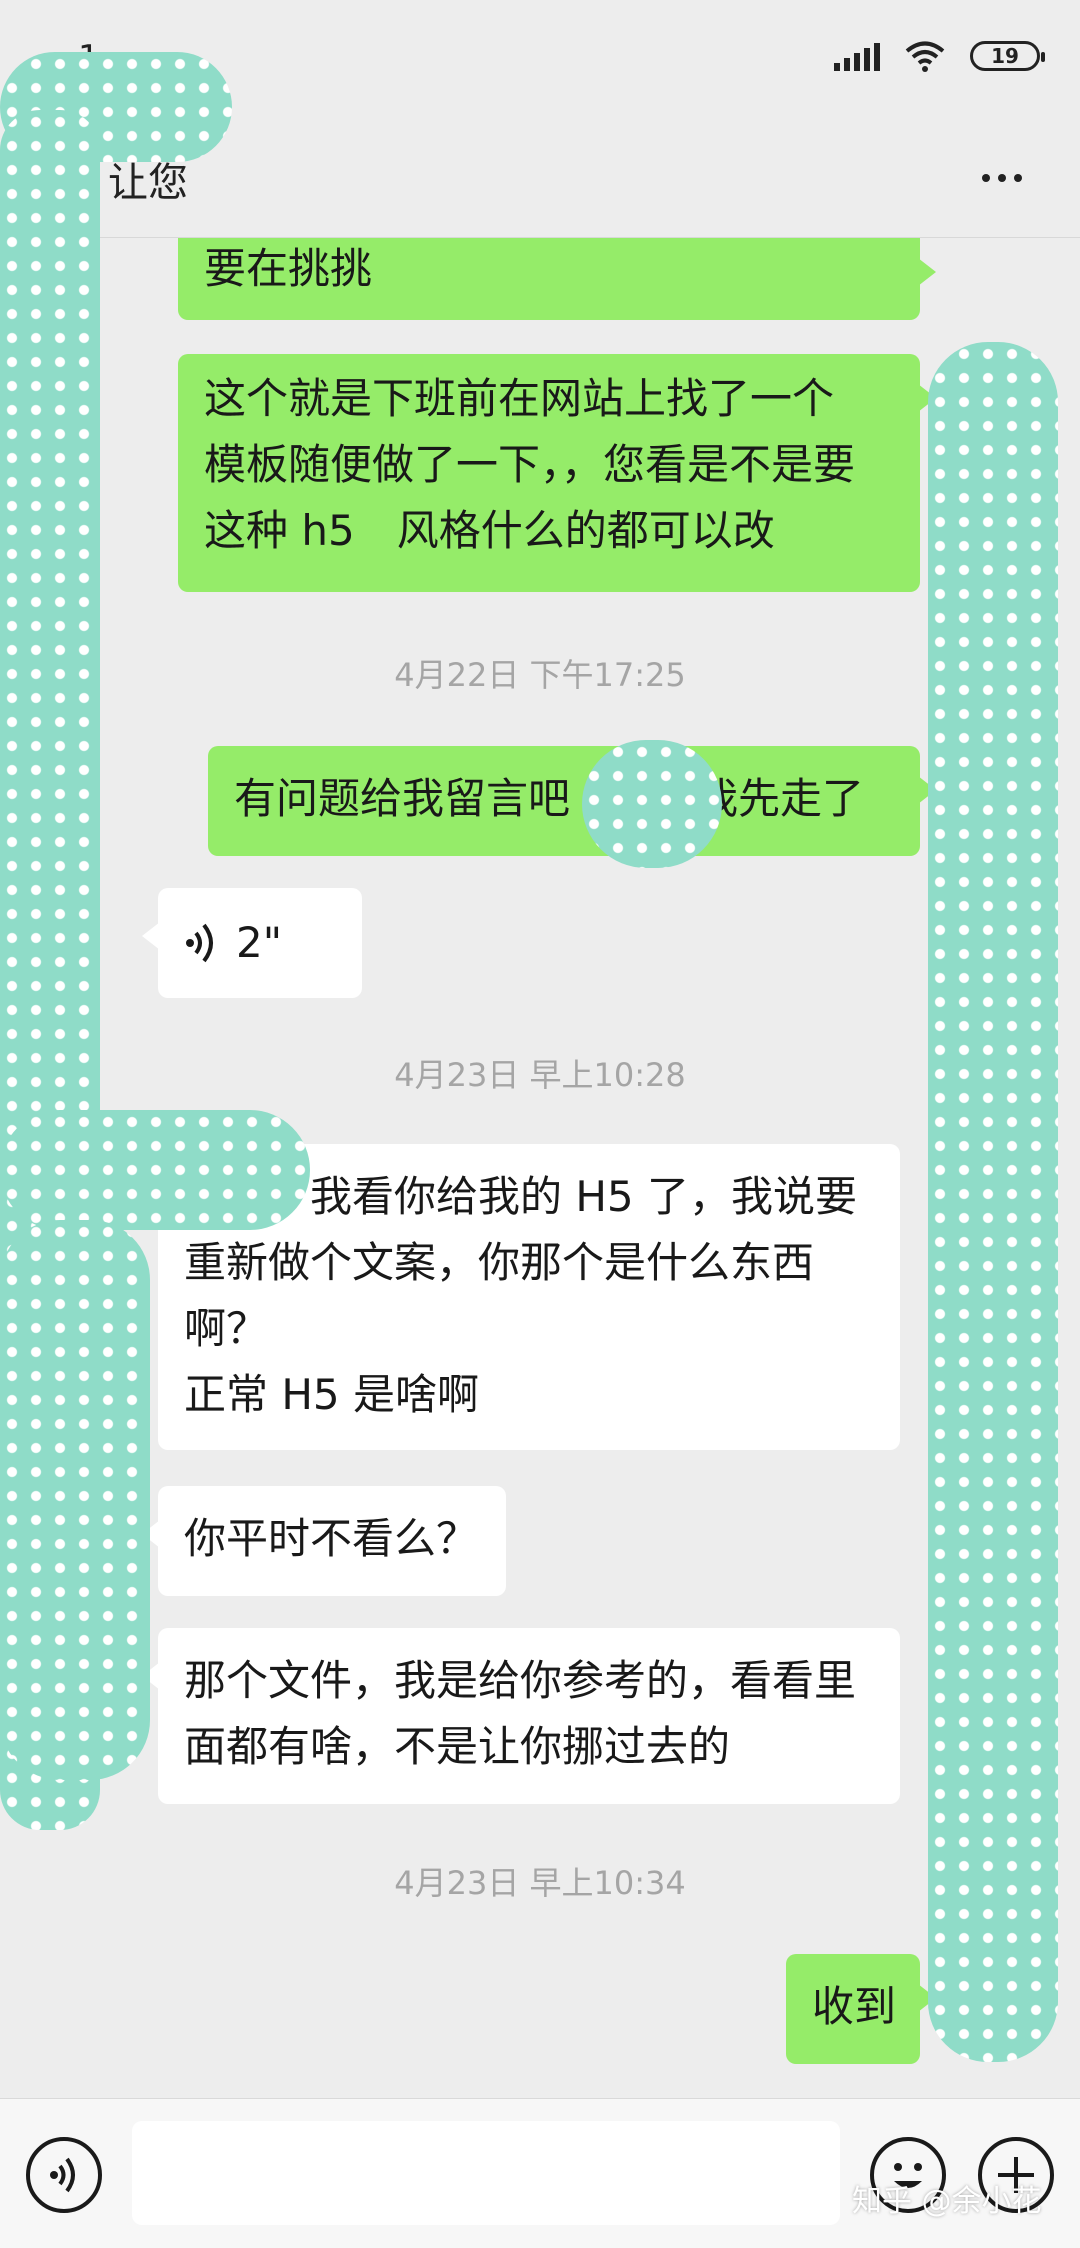 This screenshot has width=1080, height=2248. Describe the element at coordinates (854, 2006) in the screenshot. I see `message-text: 收到` at that location.